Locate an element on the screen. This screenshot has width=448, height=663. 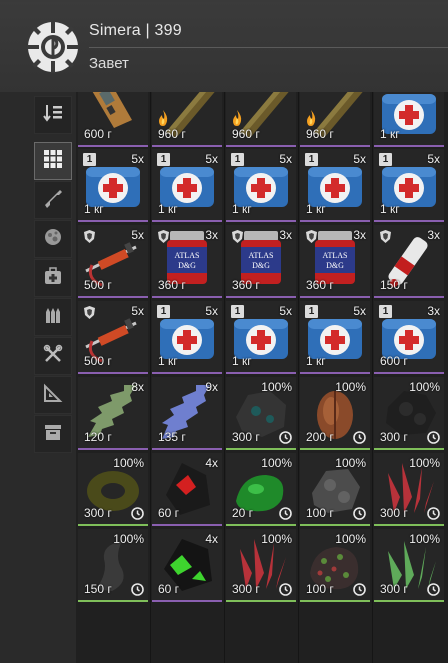
weapon-icon is located at coordinates (53, 200).